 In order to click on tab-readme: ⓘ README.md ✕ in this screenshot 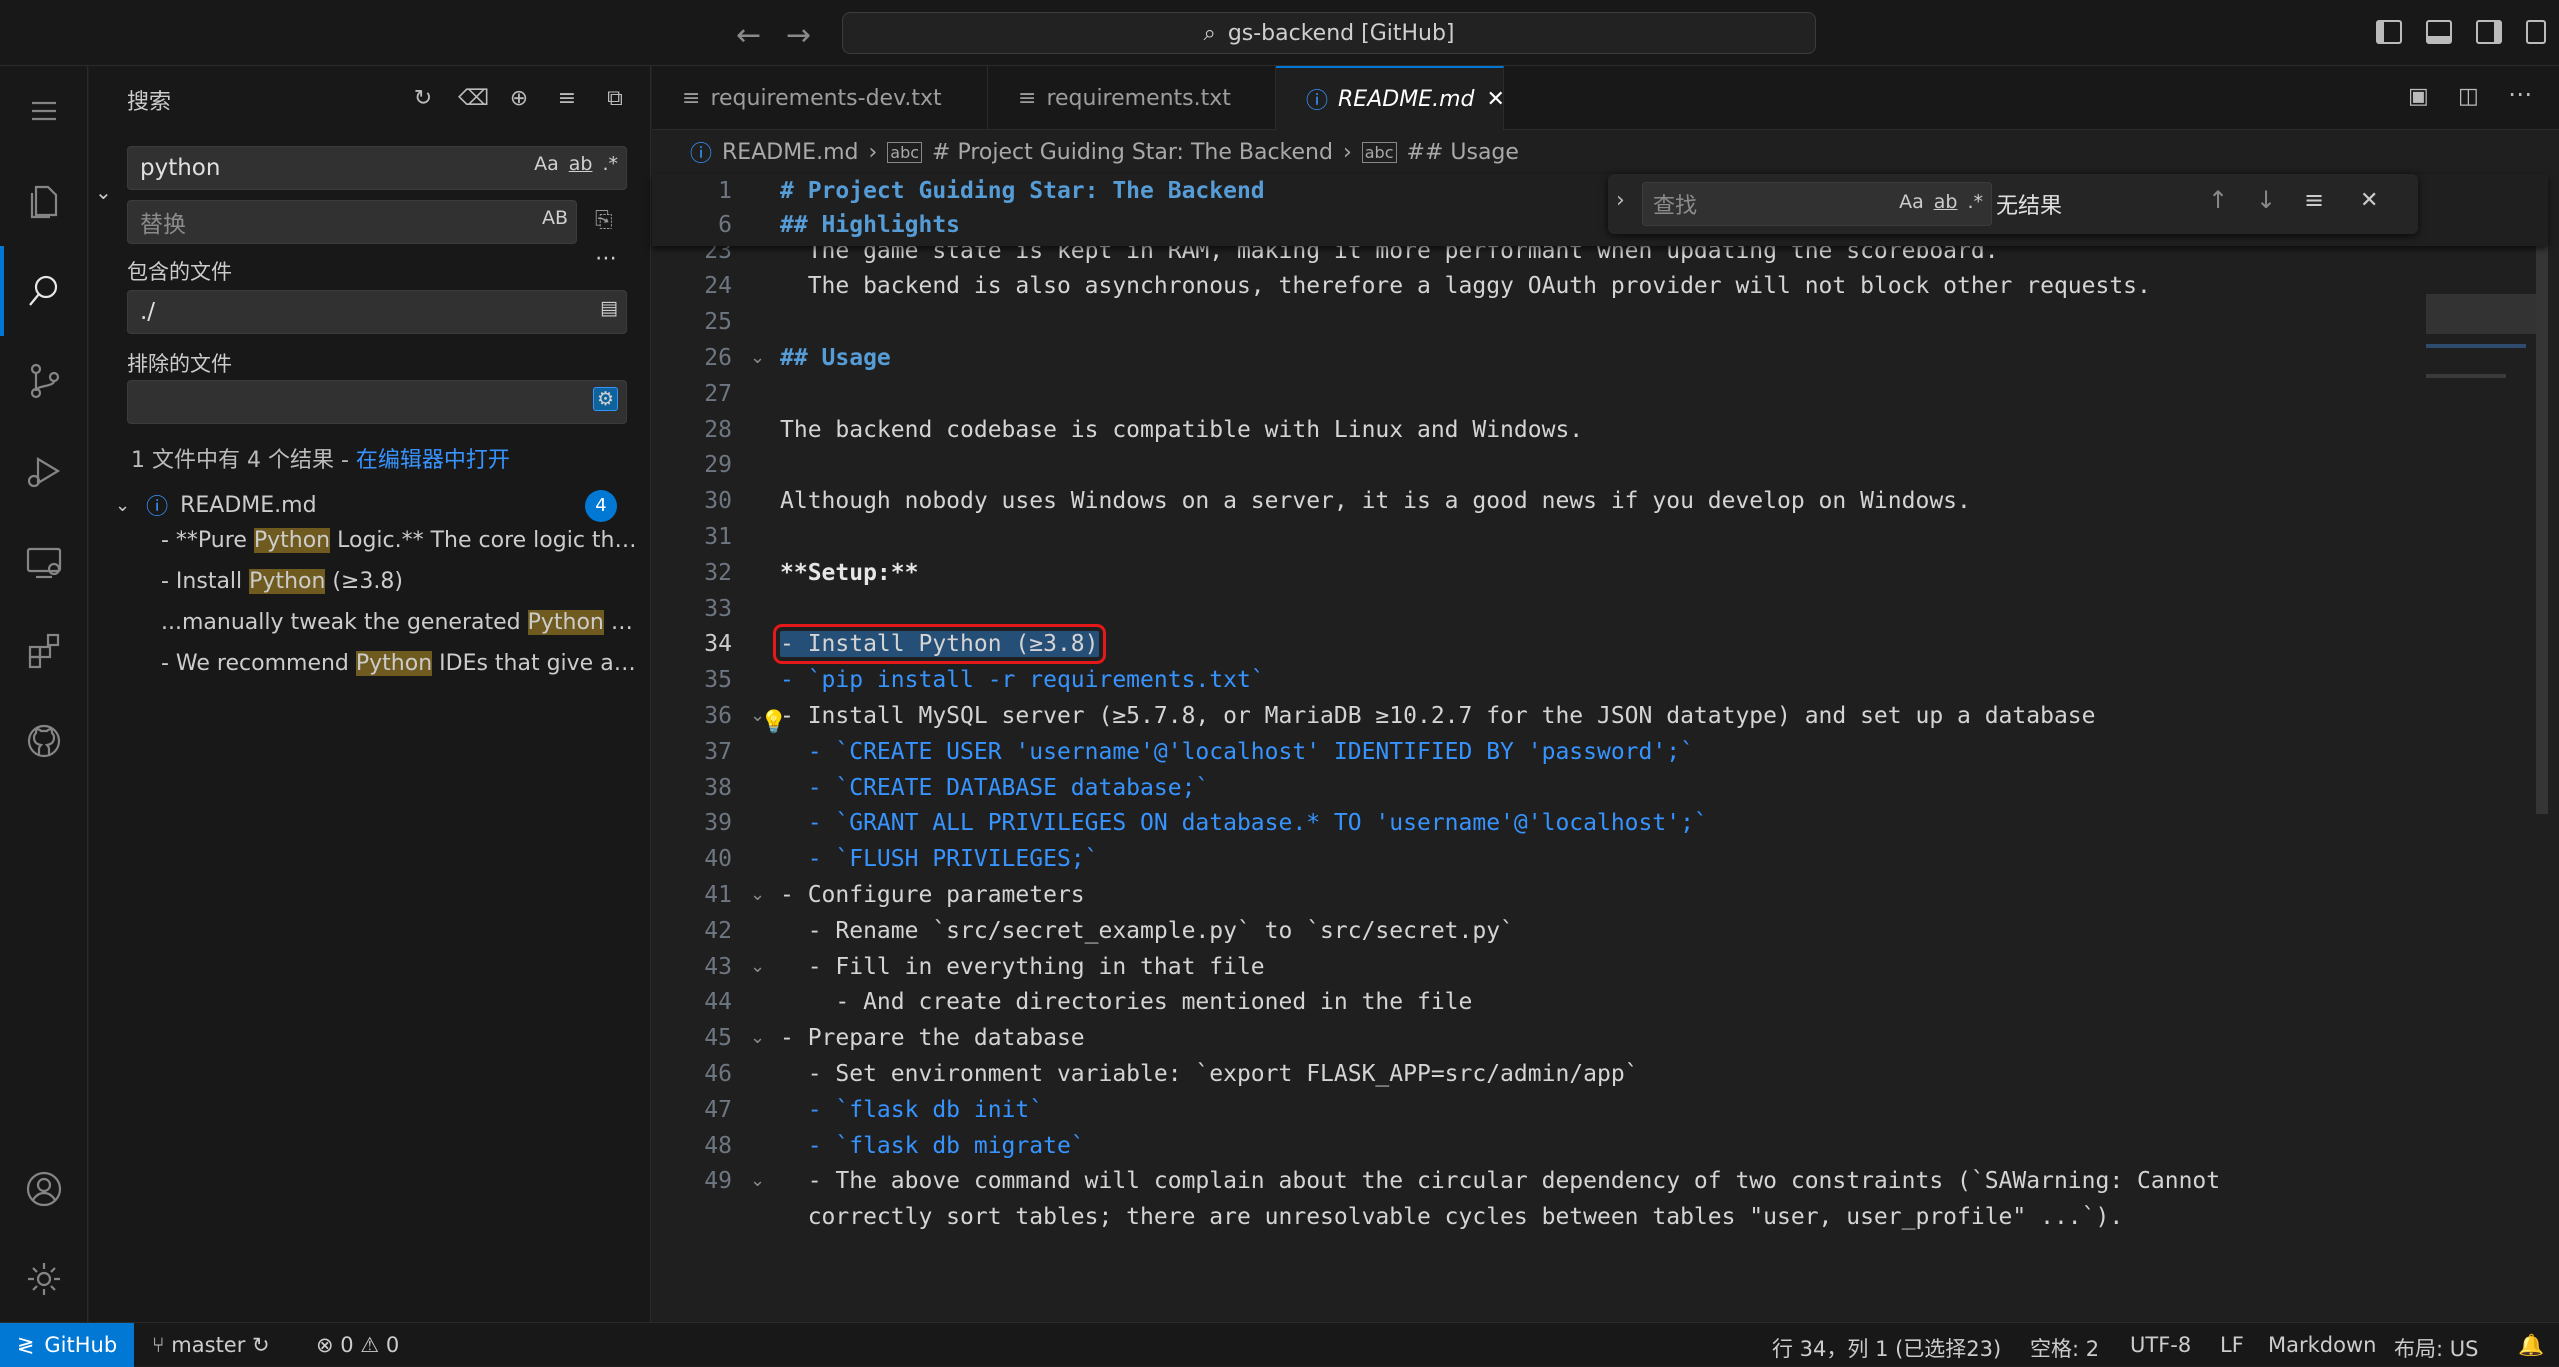, I will do `click(1390, 98)`.